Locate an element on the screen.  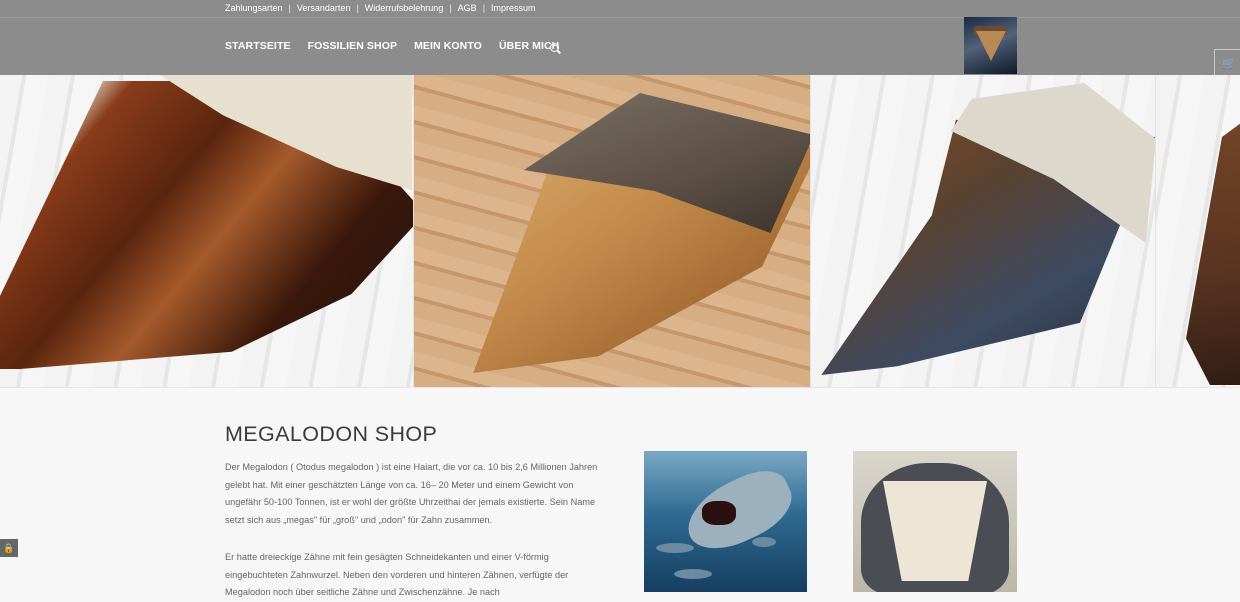
megalodon-jaw-photo is located at coordinates (935, 521).